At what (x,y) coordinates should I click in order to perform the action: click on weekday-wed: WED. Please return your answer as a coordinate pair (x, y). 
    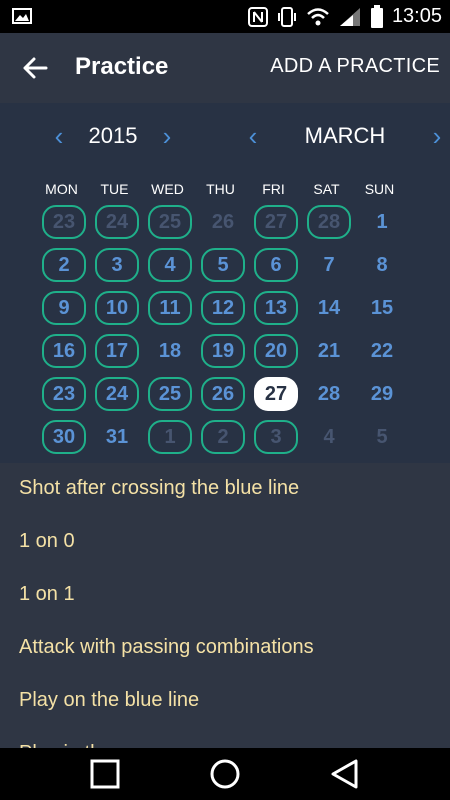
    Looking at the image, I should click on (167, 189).